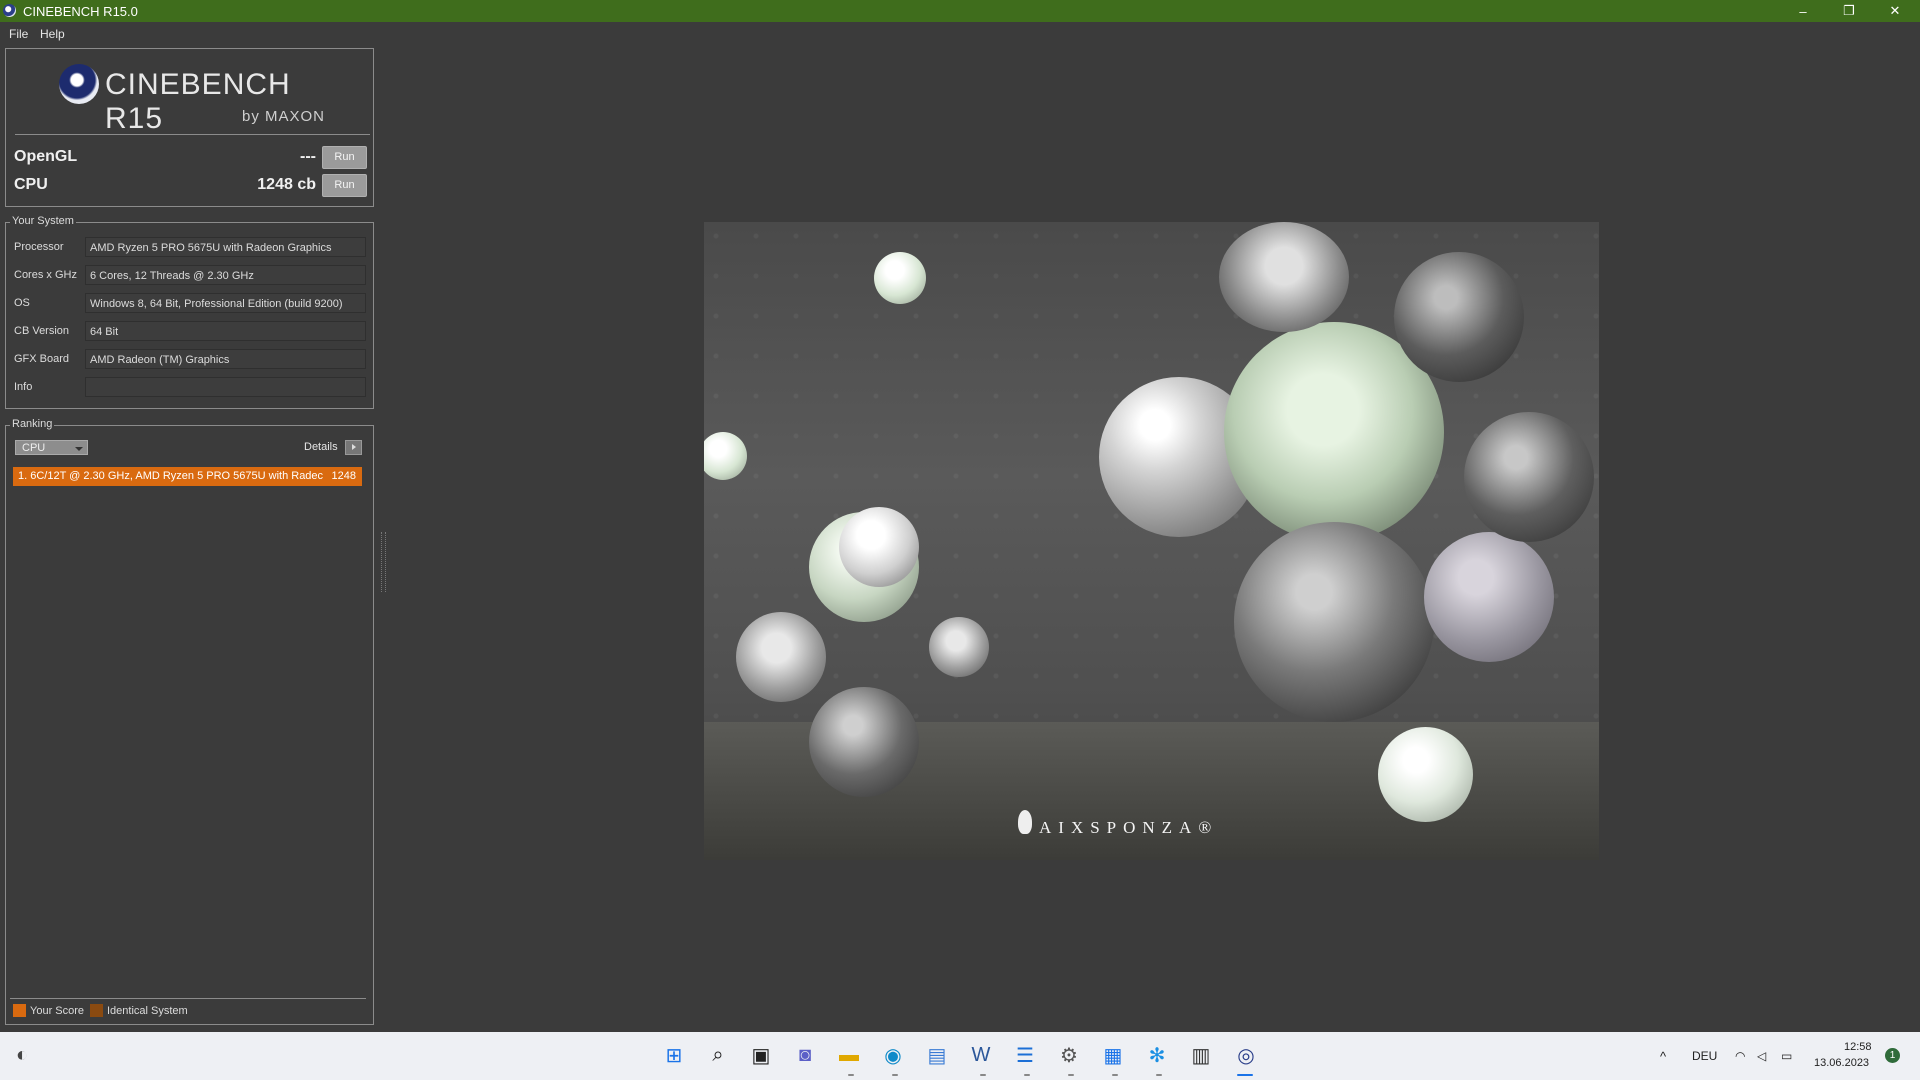  I want to click on opengl-label: OpenGL, so click(46, 156).